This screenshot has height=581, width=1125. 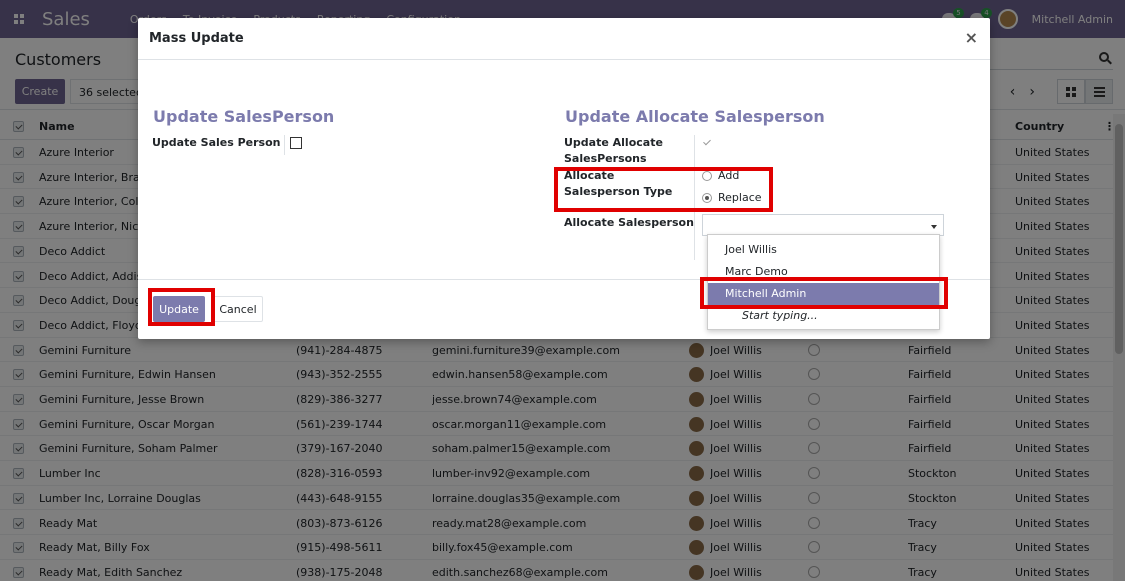 I want to click on cancel-button: Cancel, so click(x=238, y=309).